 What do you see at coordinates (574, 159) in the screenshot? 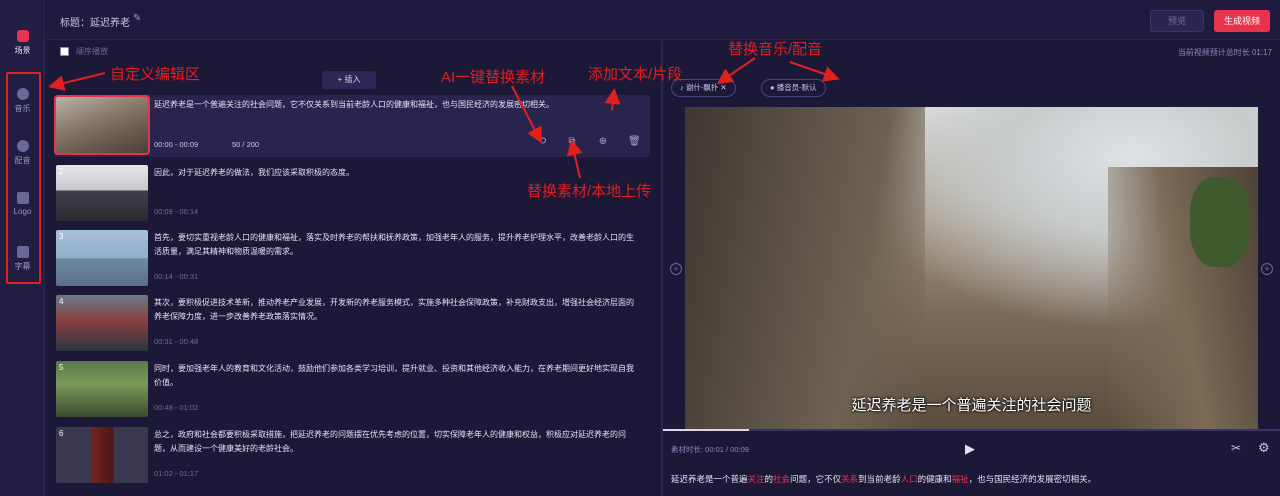
I see `arrow-replace-upload` at bounding box center [574, 159].